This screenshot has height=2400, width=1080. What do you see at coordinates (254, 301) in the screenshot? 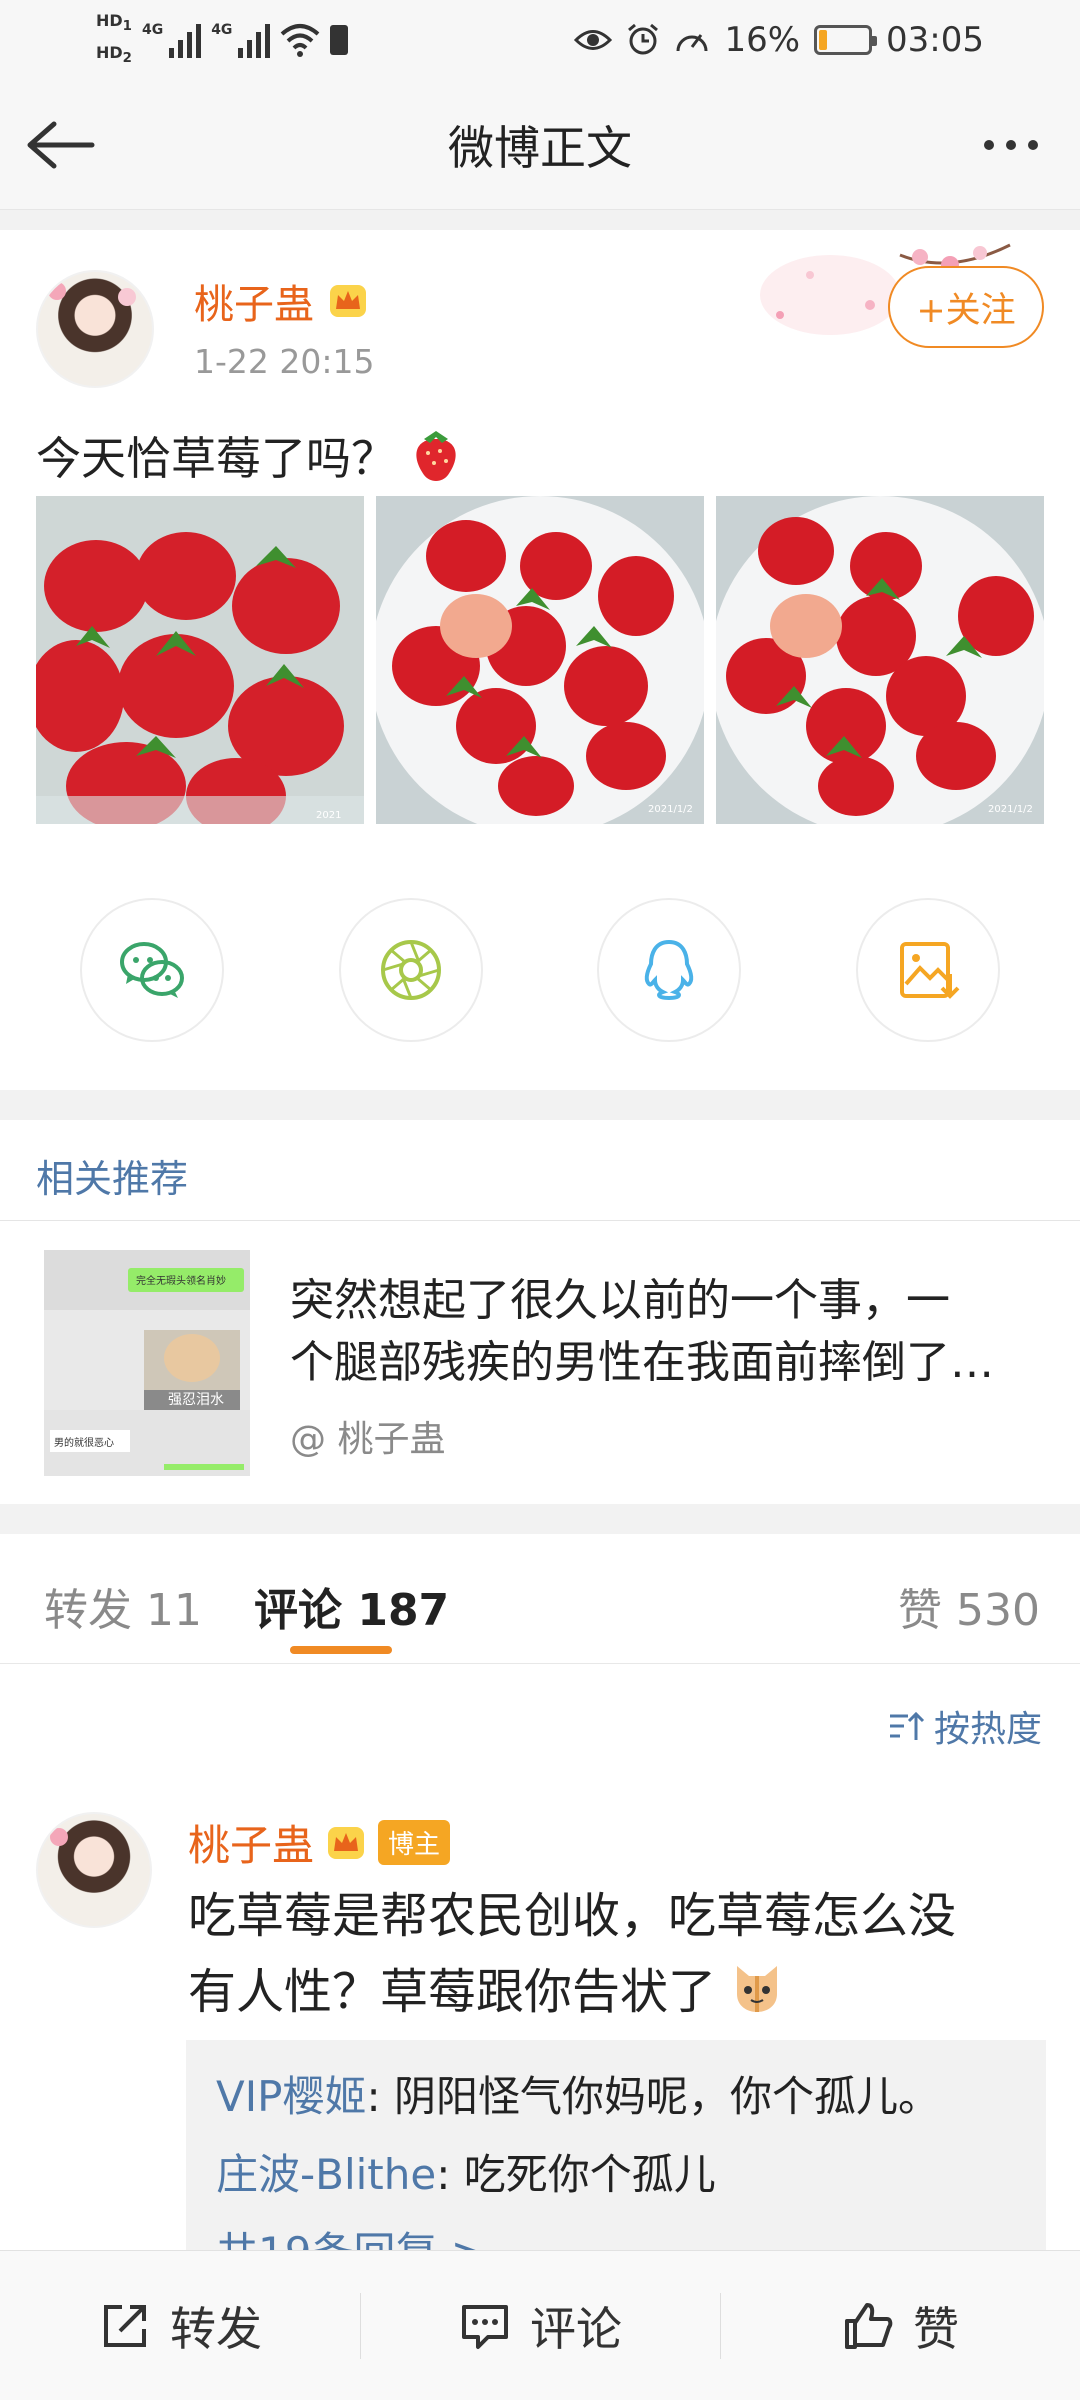
I see `post-author-name: 桃子蛊` at bounding box center [254, 301].